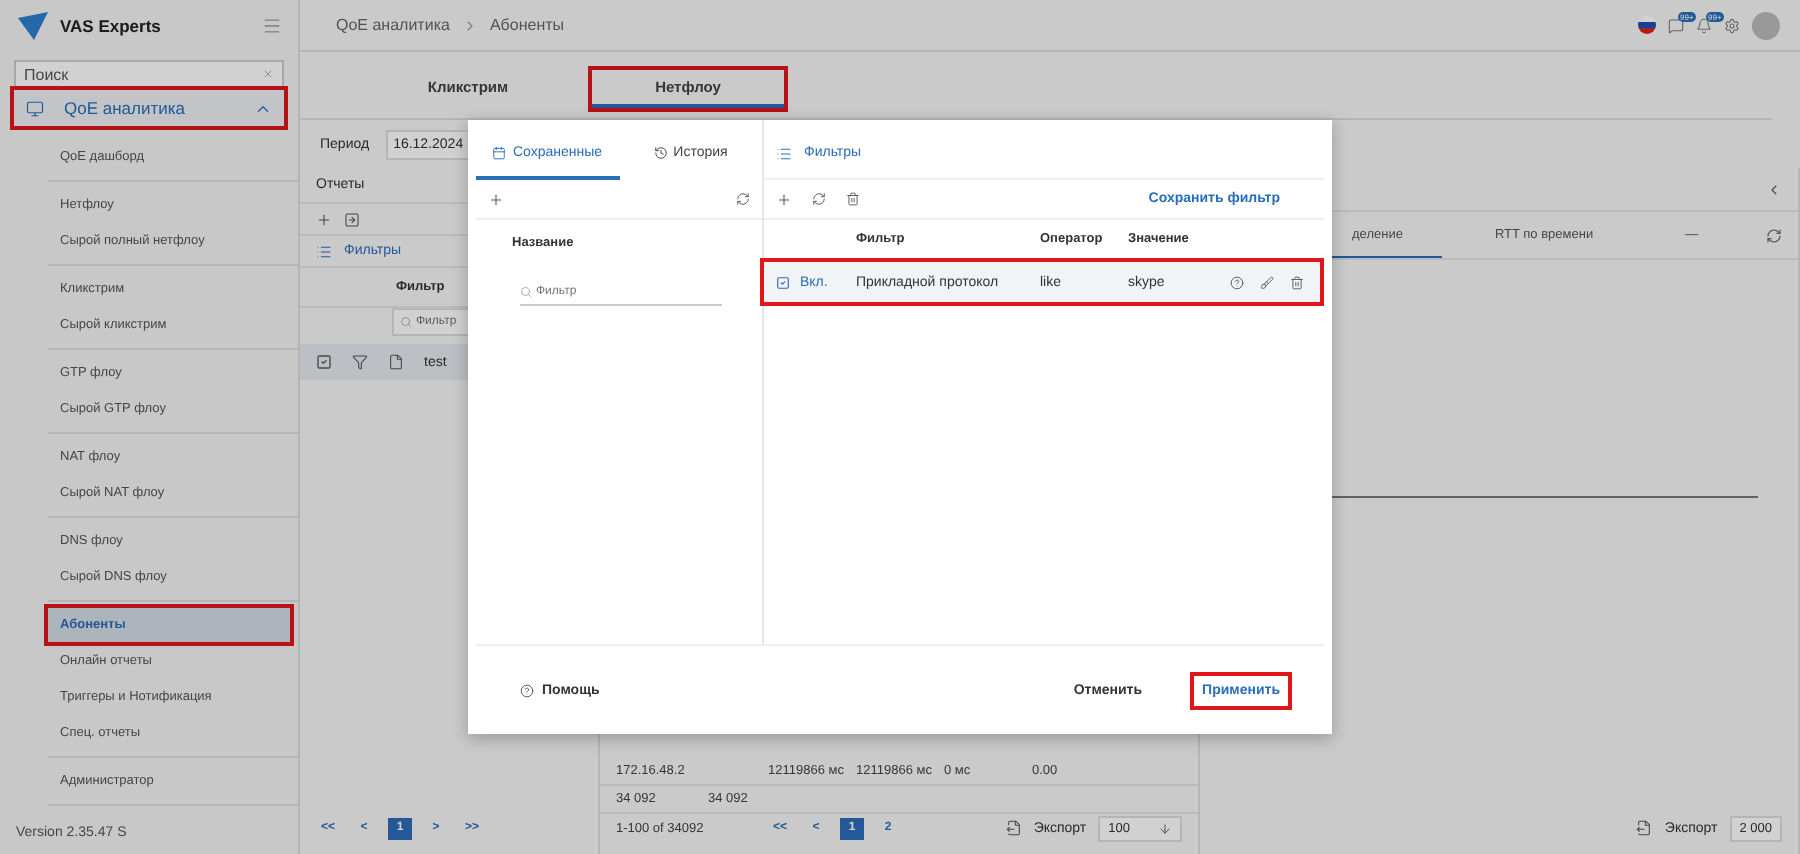 This screenshot has height=854, width=1800. Describe the element at coordinates (134, 74) in the screenshot. I see `search-field: Поиск` at that location.